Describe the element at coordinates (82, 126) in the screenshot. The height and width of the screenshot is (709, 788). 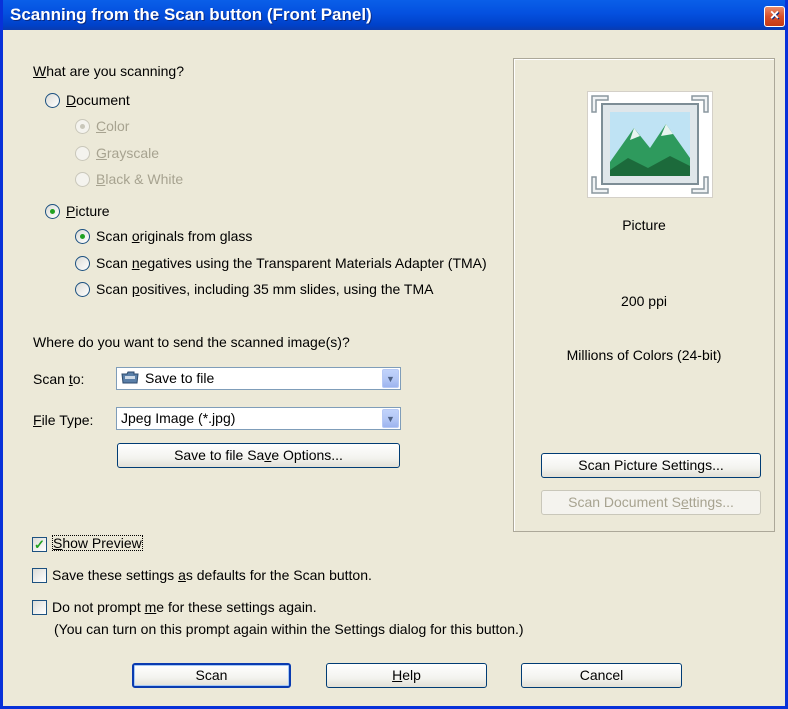
I see `color-radio` at that location.